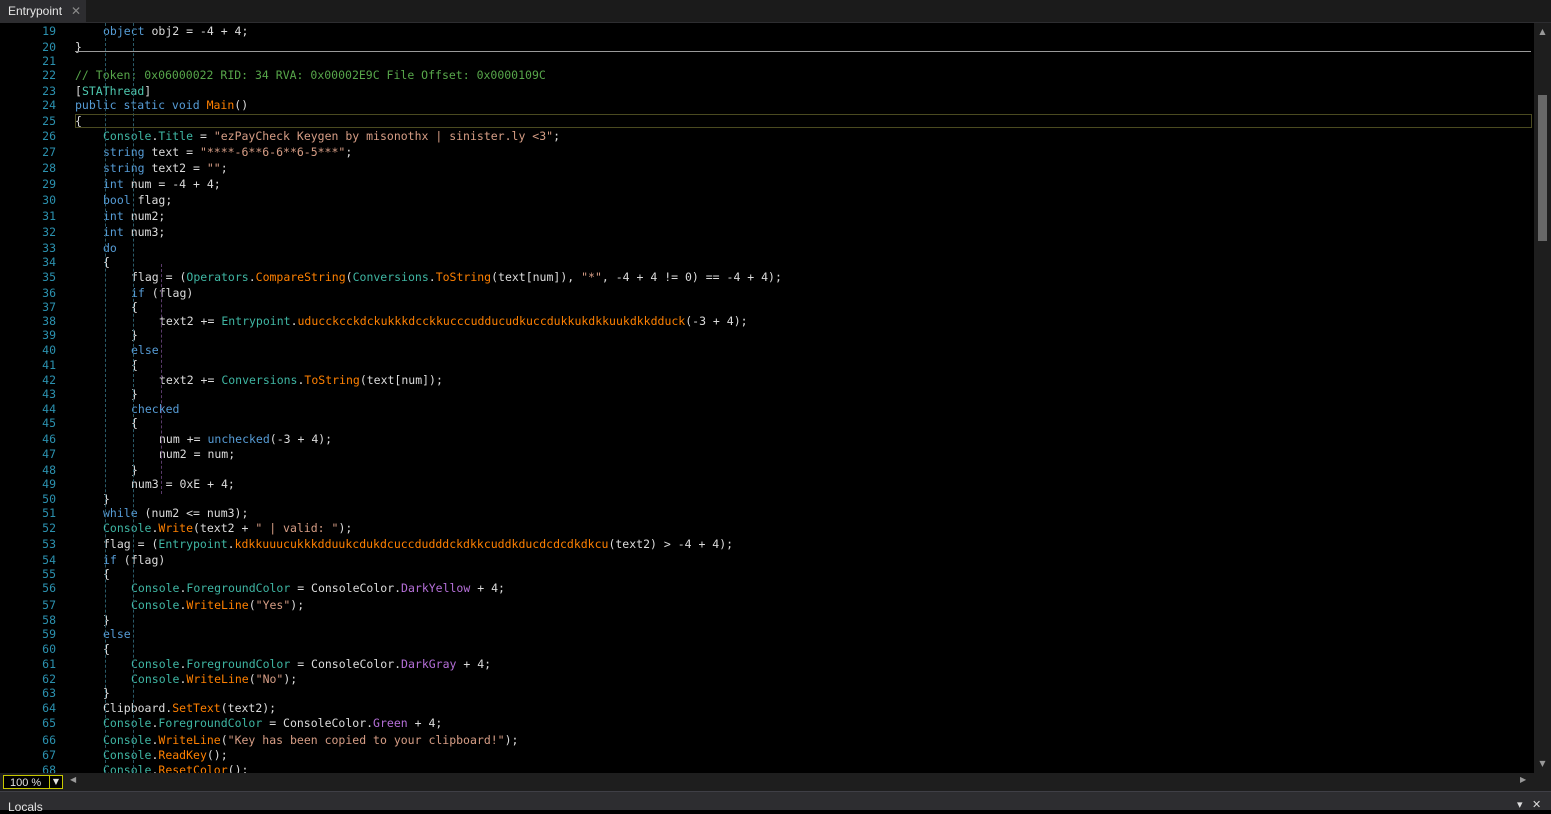  Describe the element at coordinates (241, 105) in the screenshot. I see `code-token: ()` at that location.